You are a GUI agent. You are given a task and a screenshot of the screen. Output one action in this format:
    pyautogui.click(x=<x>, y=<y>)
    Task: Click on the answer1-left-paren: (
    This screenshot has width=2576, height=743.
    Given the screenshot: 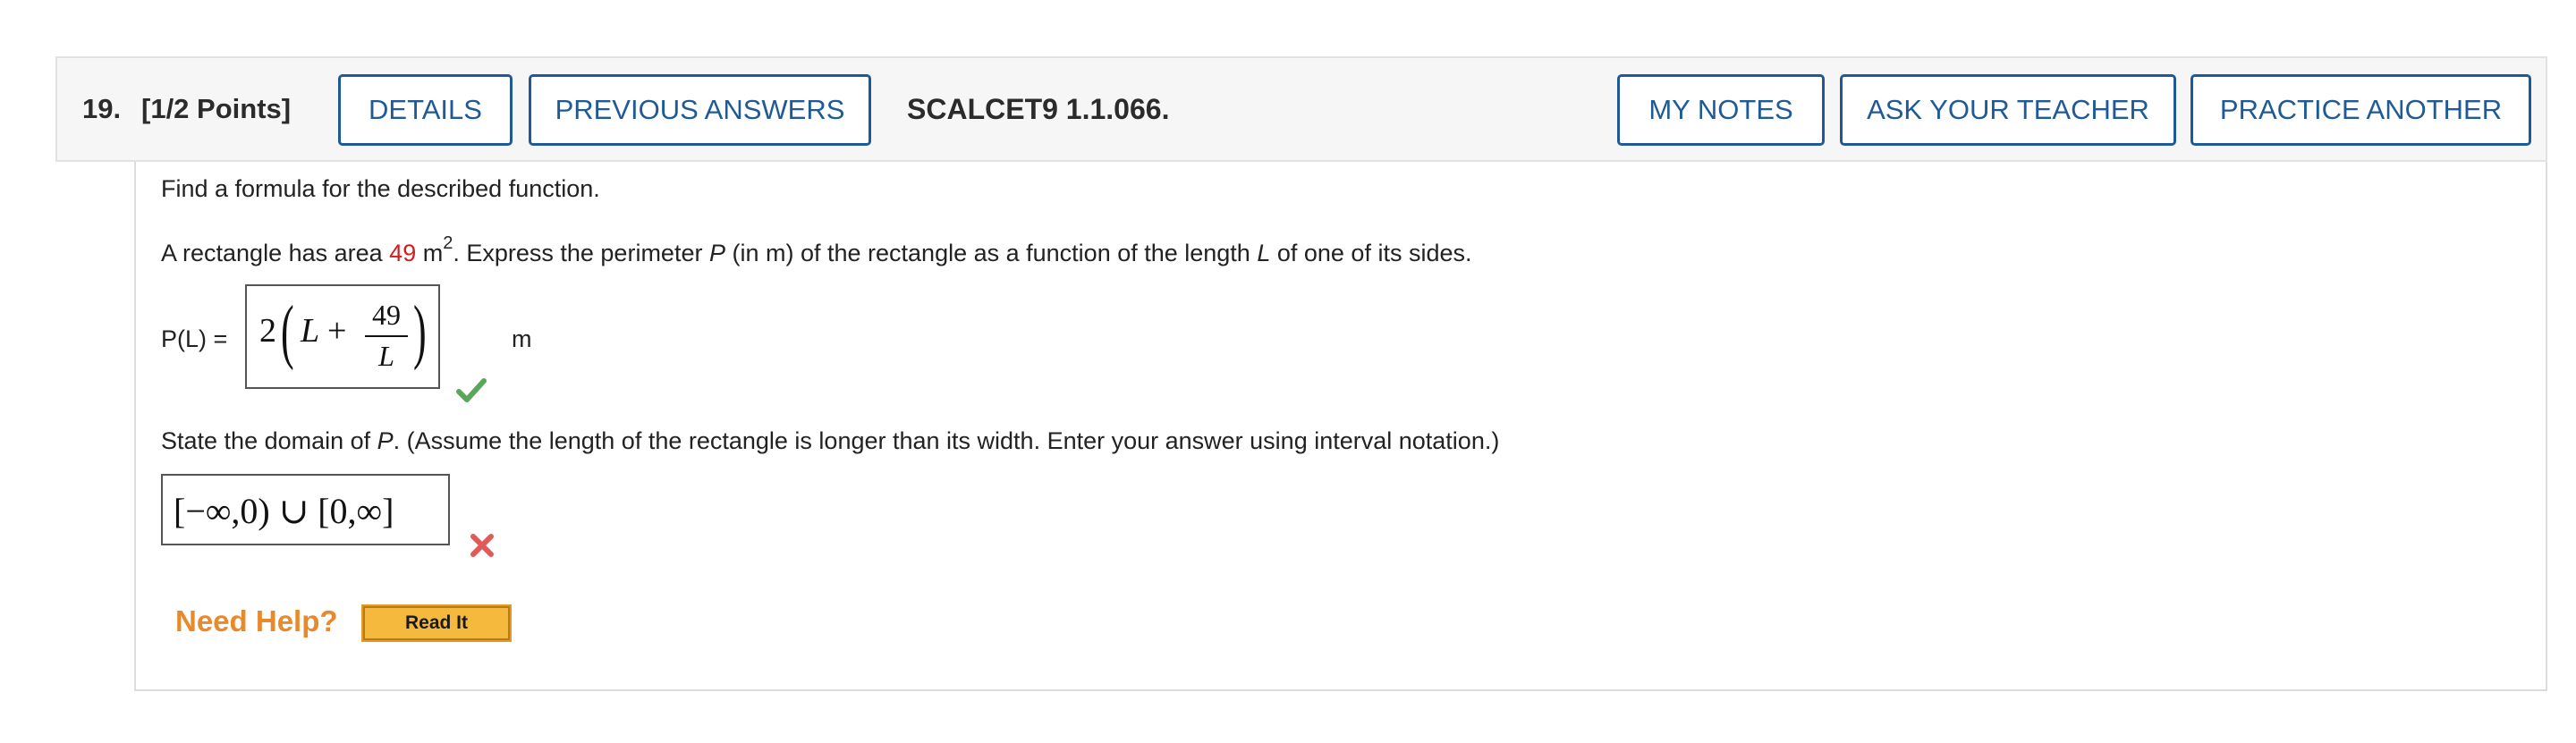 What is the action you would take?
    pyautogui.click(x=287, y=331)
    